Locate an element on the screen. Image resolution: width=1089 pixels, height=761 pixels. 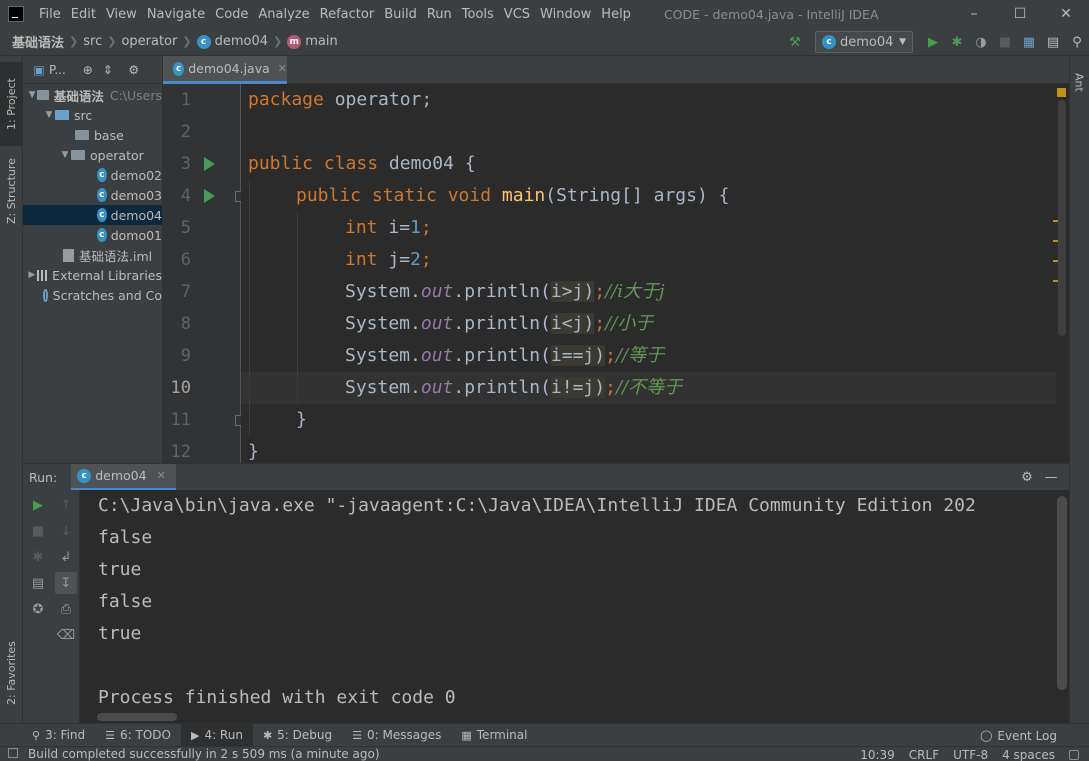
tree-item-demo02: c demo02 is located at coordinates (92, 175).